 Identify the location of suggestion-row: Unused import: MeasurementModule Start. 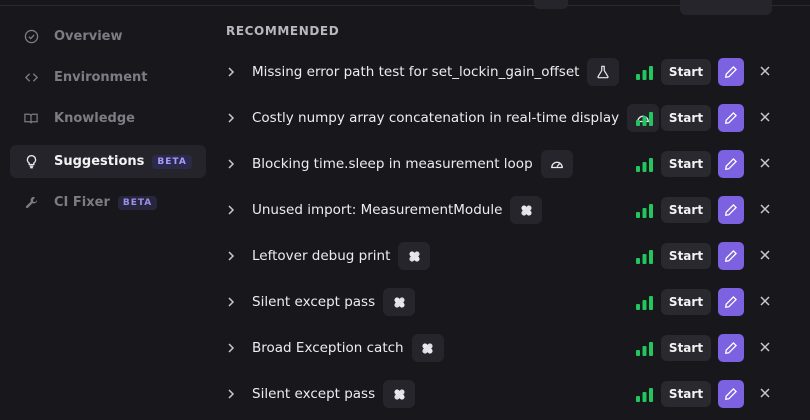
(506, 210).